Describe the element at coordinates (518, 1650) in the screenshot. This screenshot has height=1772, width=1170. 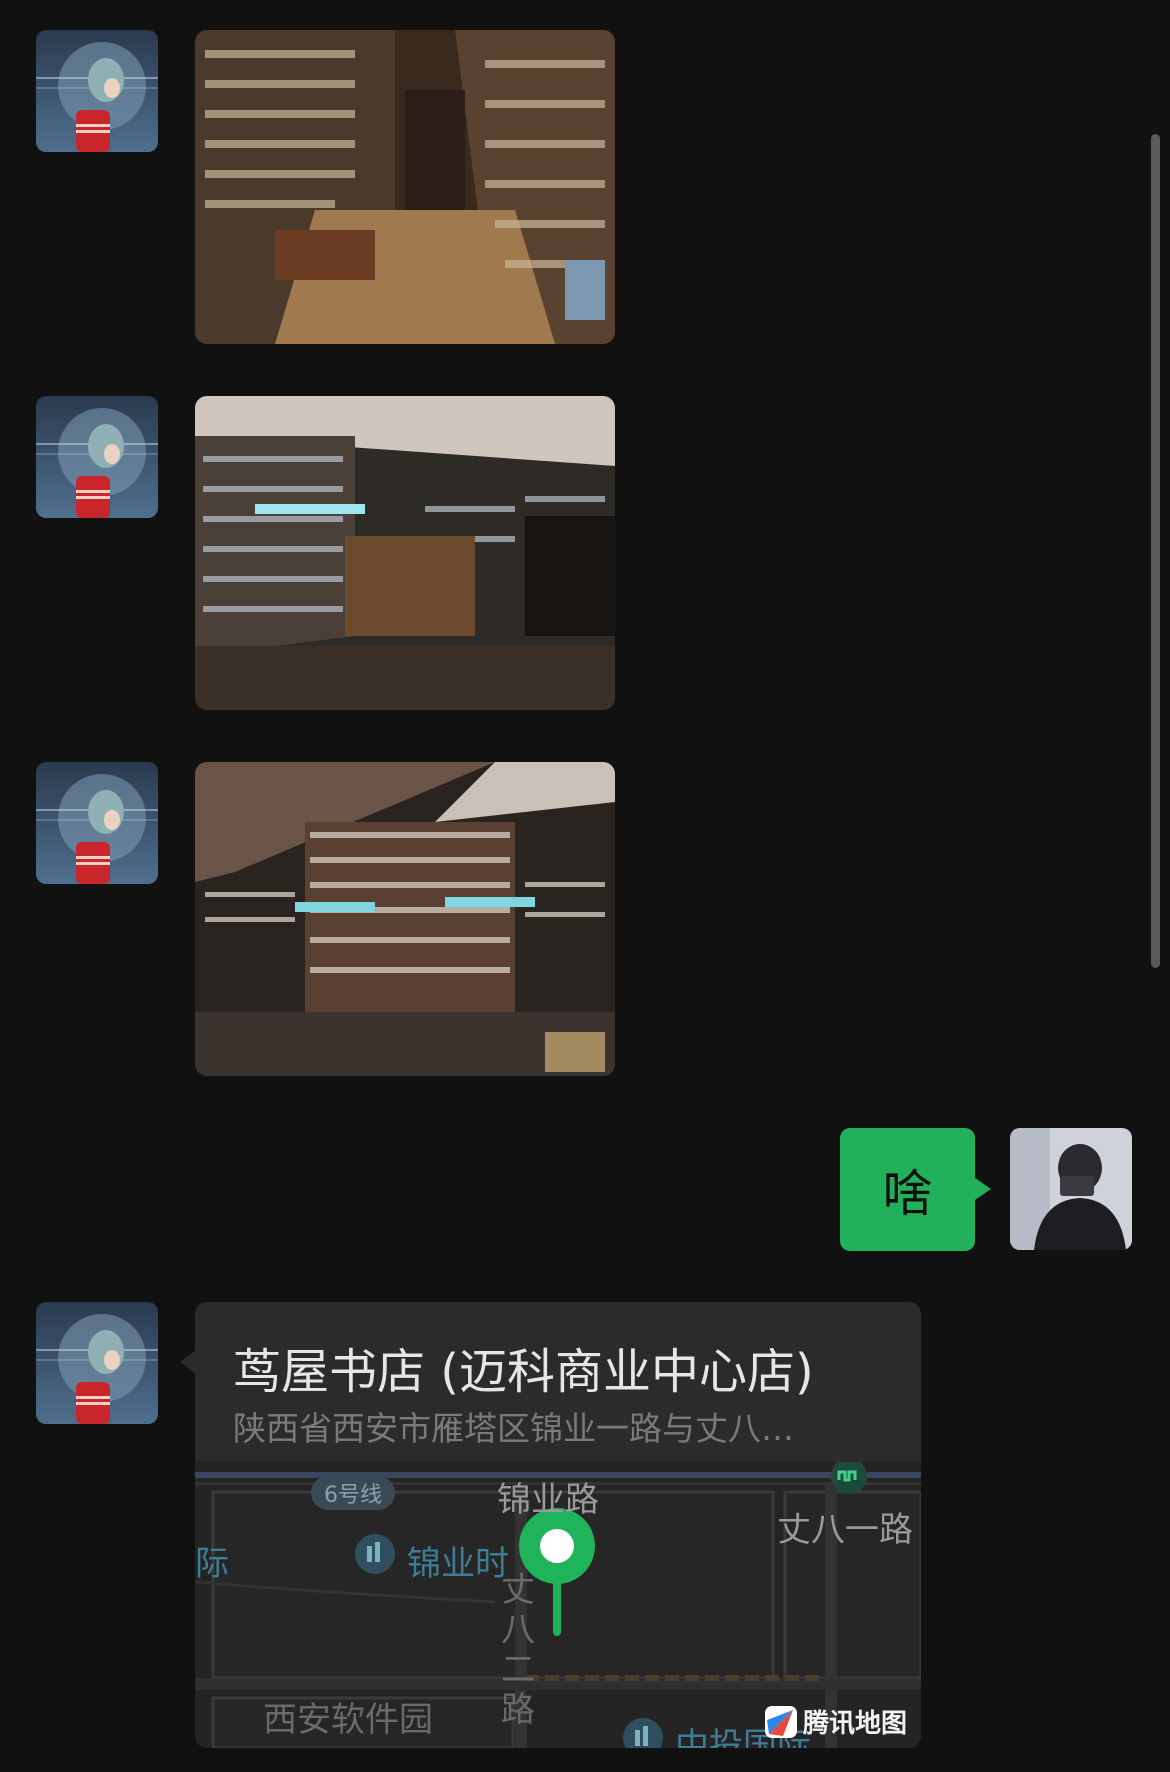
I see `map-road-label-vertical: 丈八二路` at that location.